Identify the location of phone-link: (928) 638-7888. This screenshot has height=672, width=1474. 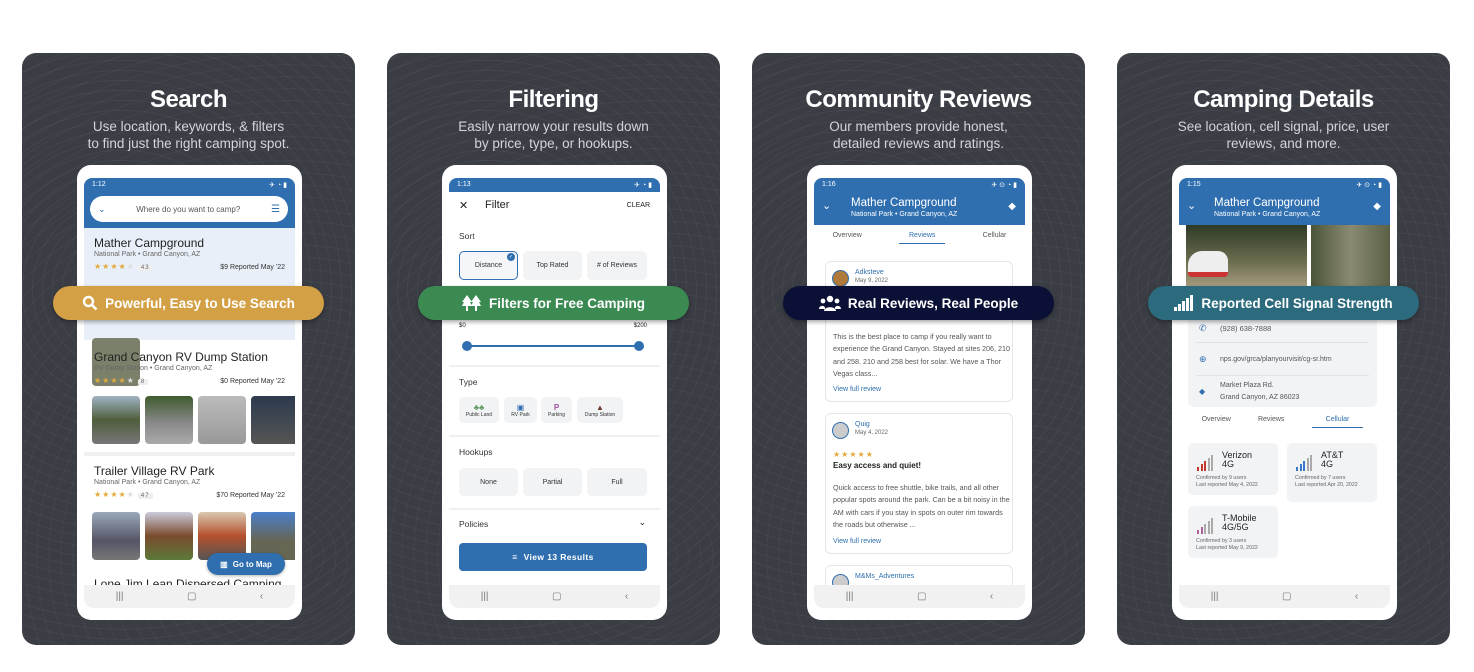
(1245, 328).